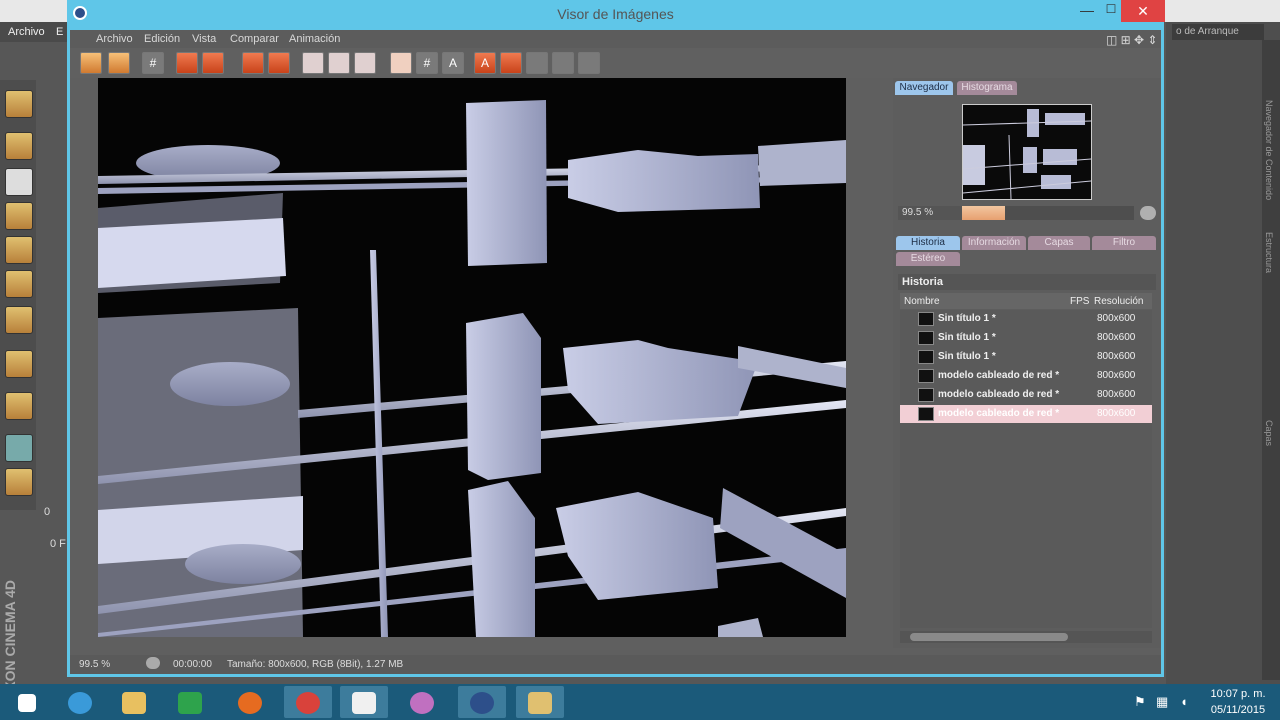 This screenshot has width=1280, height=720. What do you see at coordinates (59, 32) in the screenshot?
I see `bg-menu-edit: E` at bounding box center [59, 32].